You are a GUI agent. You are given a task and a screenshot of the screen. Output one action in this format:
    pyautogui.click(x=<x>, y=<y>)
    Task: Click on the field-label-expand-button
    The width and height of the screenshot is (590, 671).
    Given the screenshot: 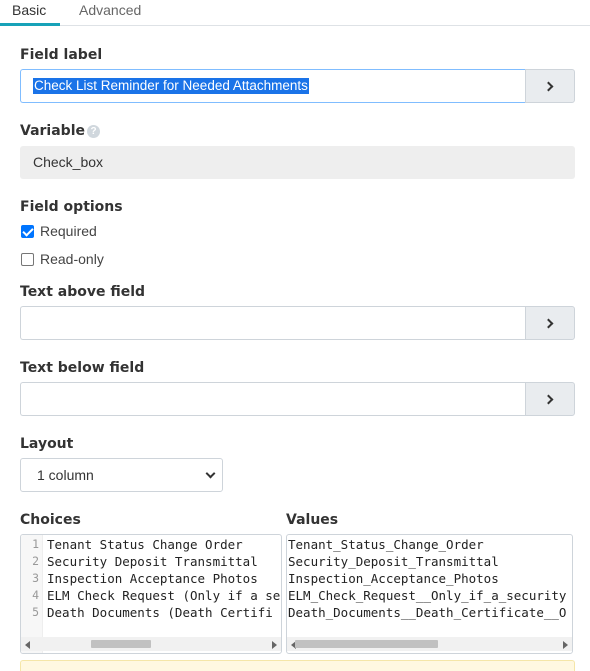 What is the action you would take?
    pyautogui.click(x=550, y=86)
    